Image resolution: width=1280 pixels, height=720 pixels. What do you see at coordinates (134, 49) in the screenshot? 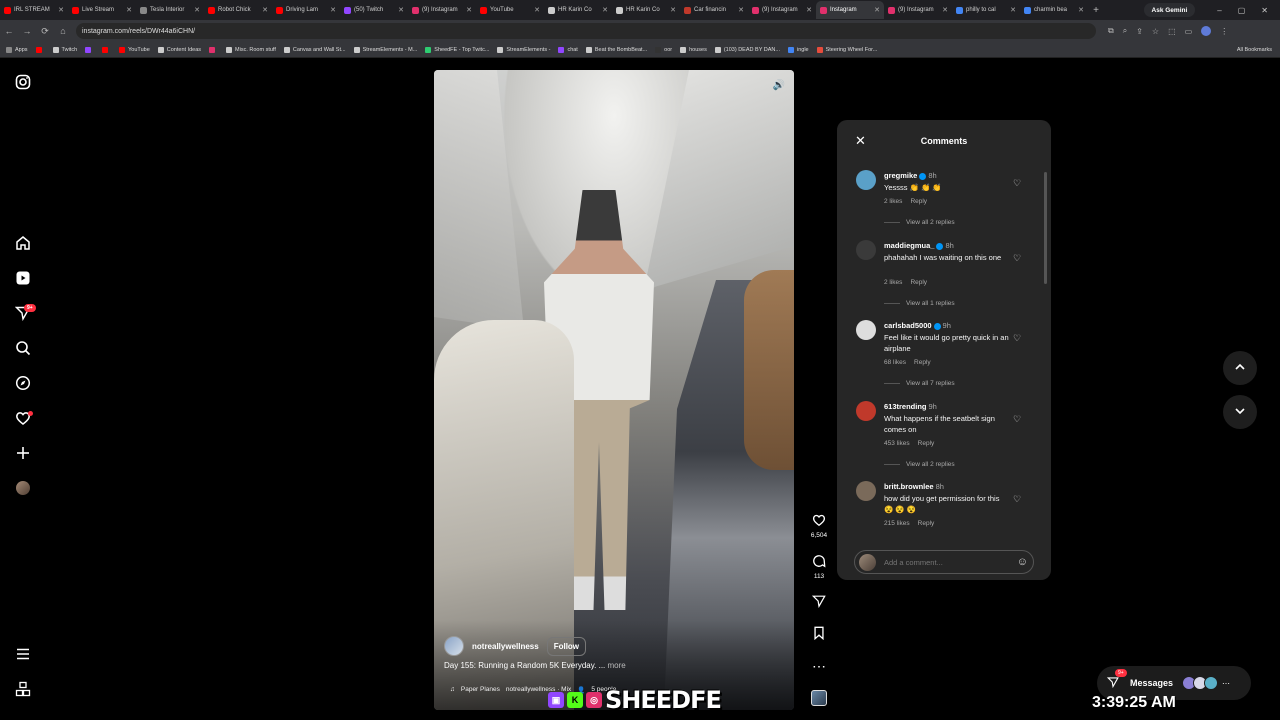
I see `bookmark-item: YouTube` at bounding box center [134, 49].